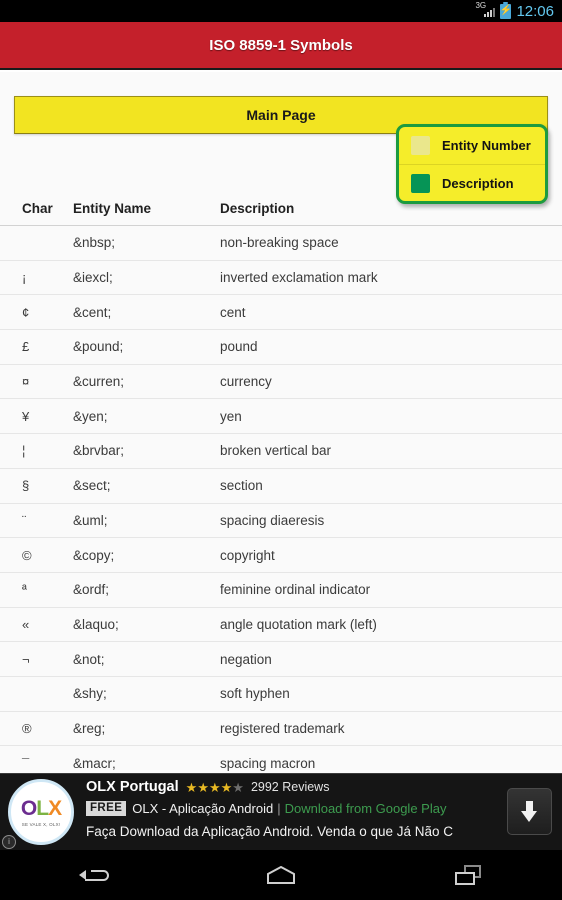  I want to click on cell-char: ¡, so click(24, 278).